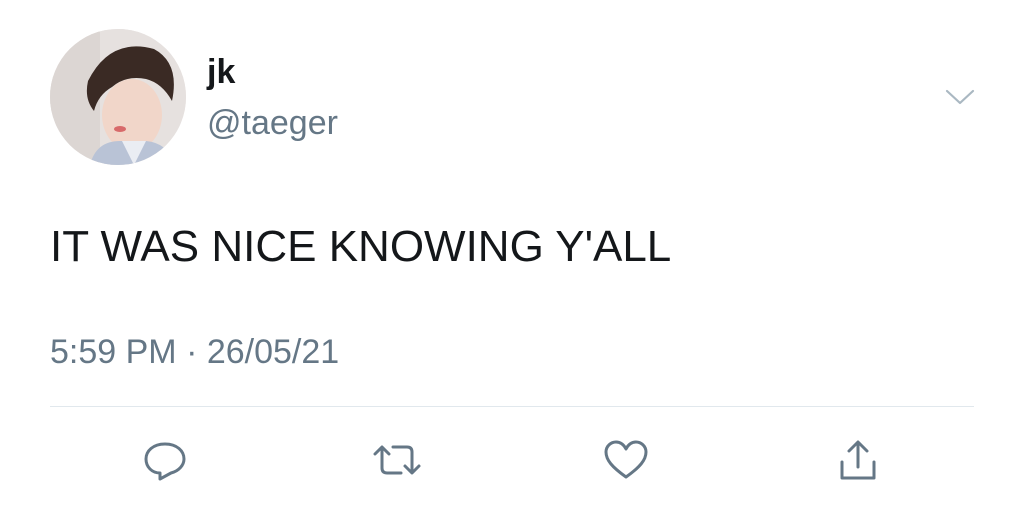 The width and height of the screenshot is (1024, 517). I want to click on like-icon, so click(626, 459).